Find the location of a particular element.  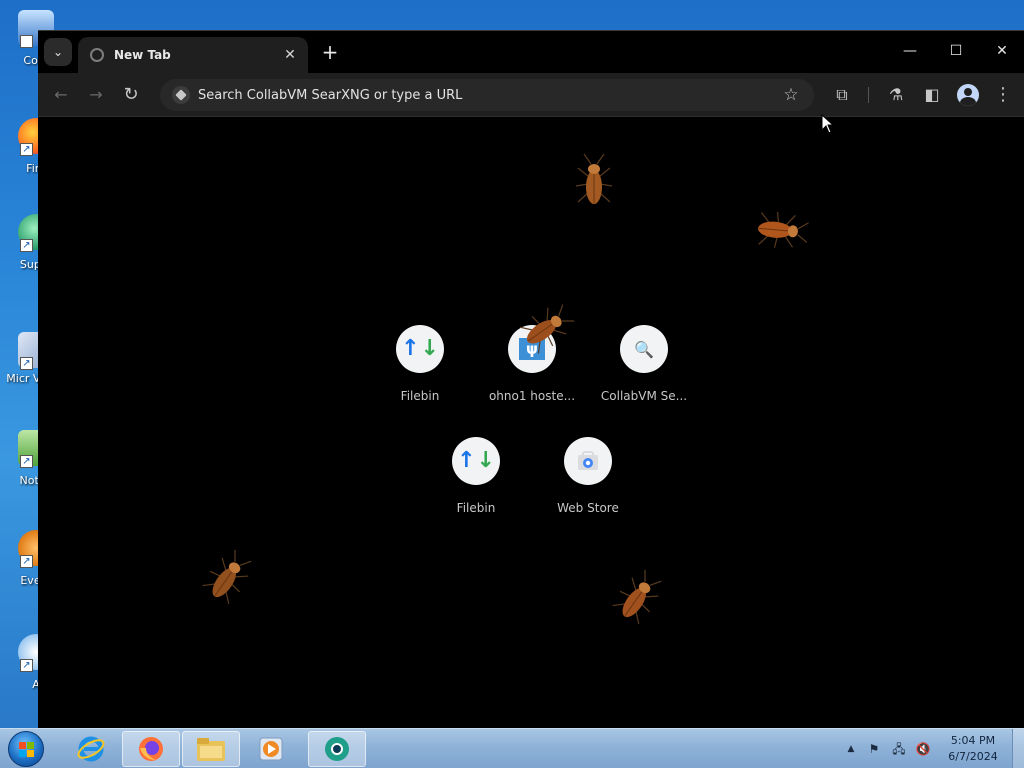

browser-toolbar: ← → ↻ ☆ ⧉ ⚗ ◧ ⋮ is located at coordinates (531, 95).